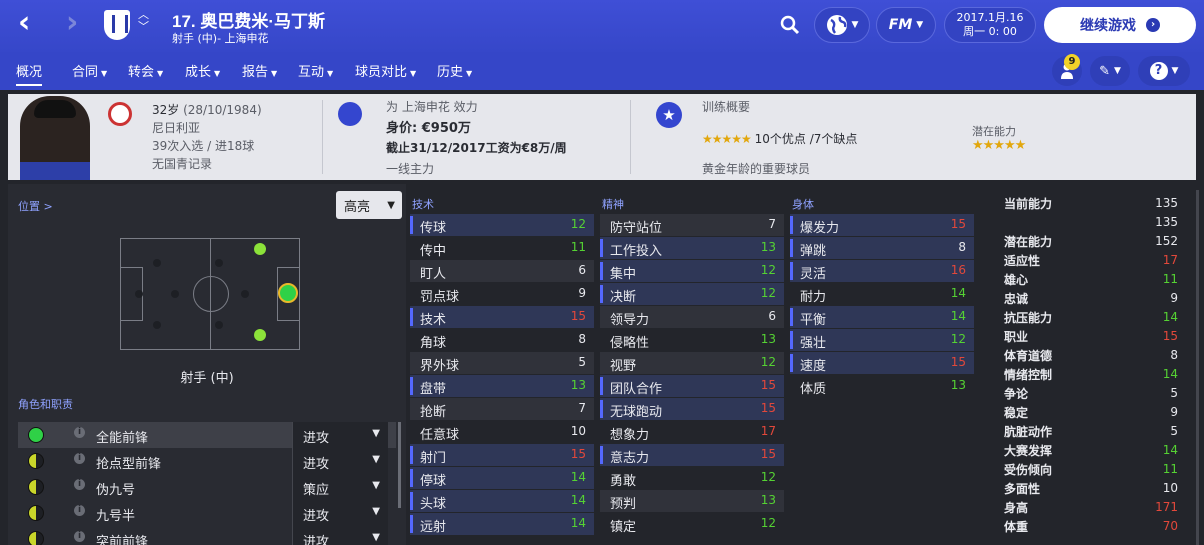 Image resolution: width=1204 pixels, height=545 pixels. What do you see at coordinates (502, 409) in the screenshot?
I see `attribute-row: 抢断 7` at bounding box center [502, 409].